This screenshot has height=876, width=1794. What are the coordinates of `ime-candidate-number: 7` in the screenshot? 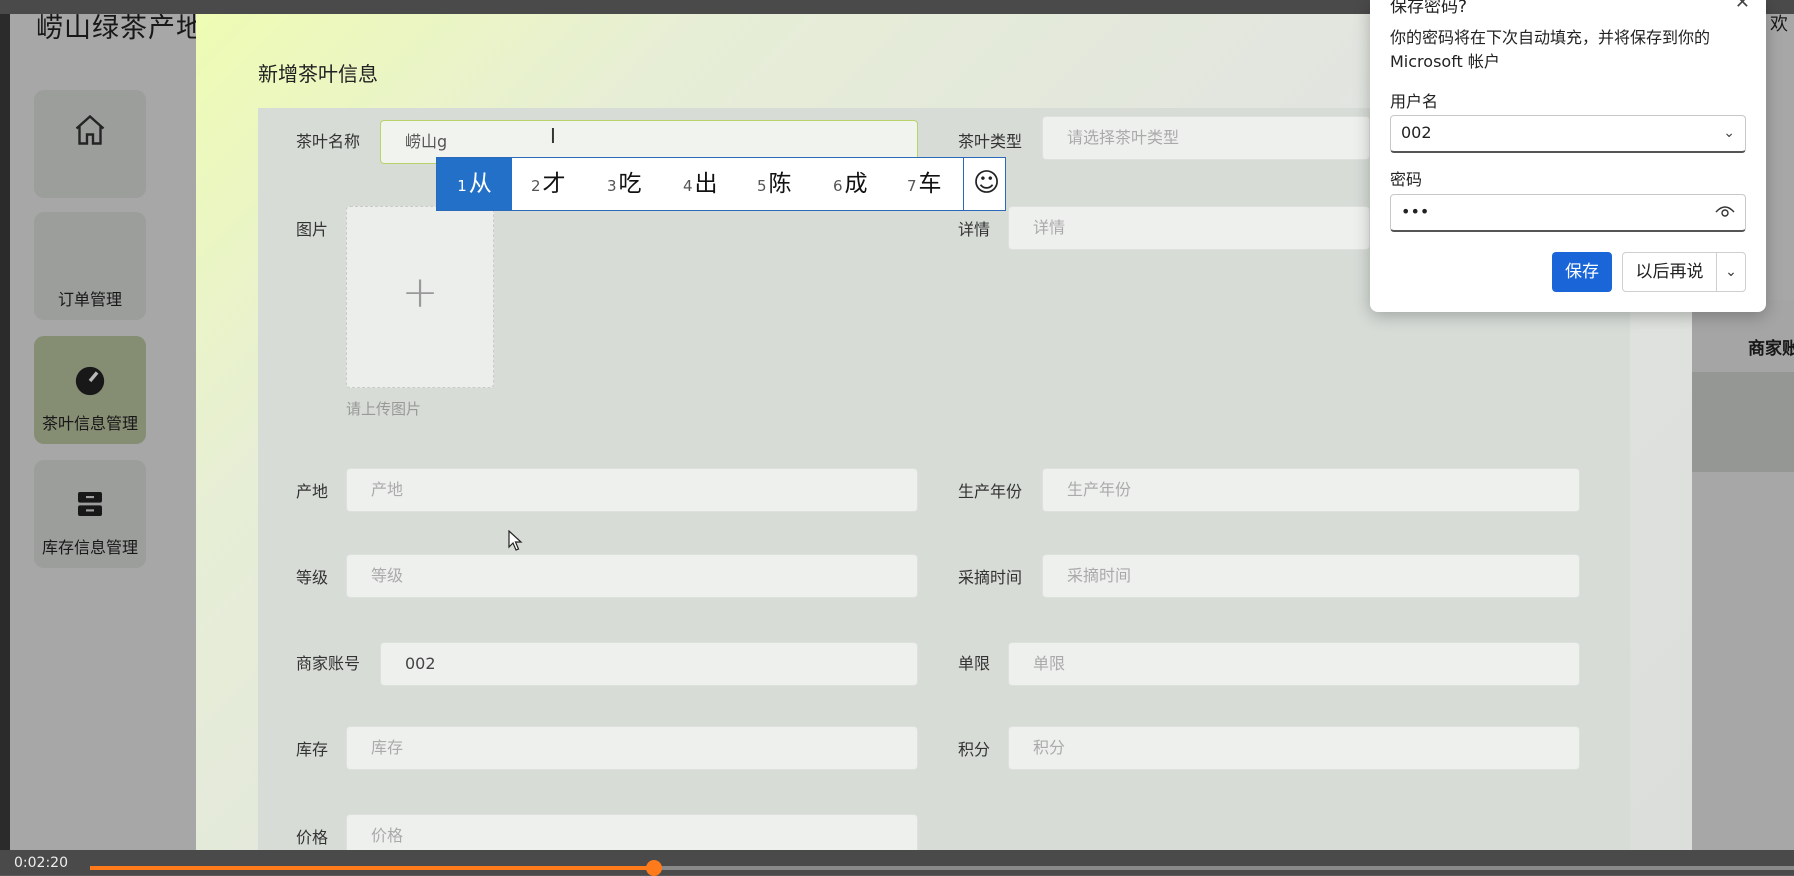 It's located at (912, 186).